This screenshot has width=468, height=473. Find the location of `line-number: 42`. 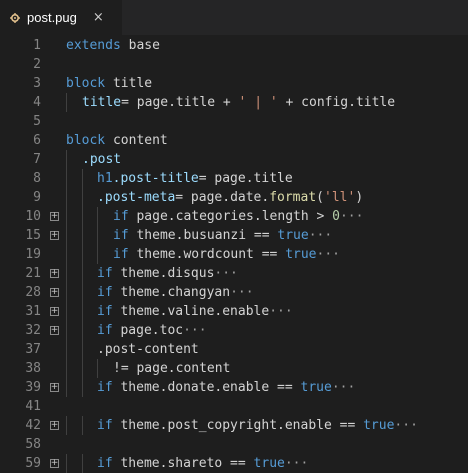

line-number: 42 is located at coordinates (33, 425).